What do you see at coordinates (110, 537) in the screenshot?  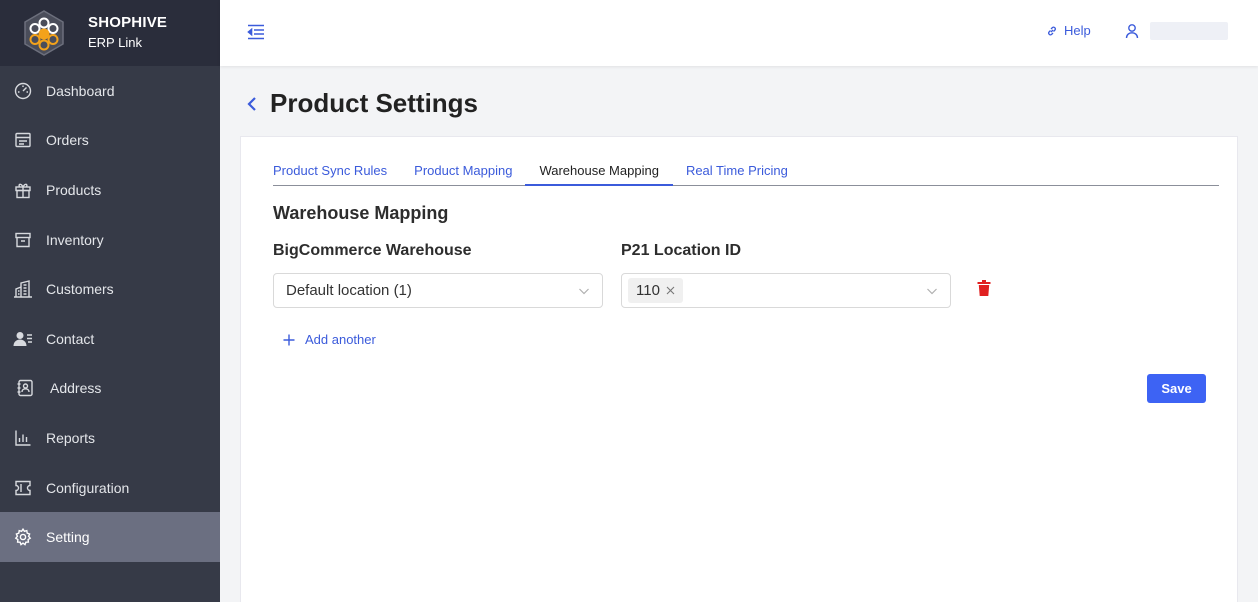 I see `sidebar-item-setting: Setting` at bounding box center [110, 537].